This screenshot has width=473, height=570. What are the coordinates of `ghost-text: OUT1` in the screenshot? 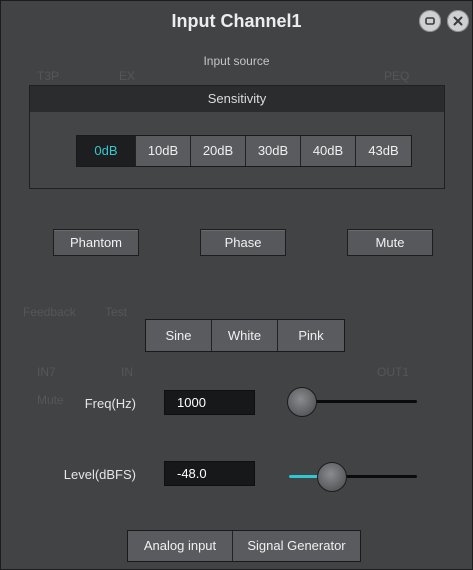 It's located at (393, 372).